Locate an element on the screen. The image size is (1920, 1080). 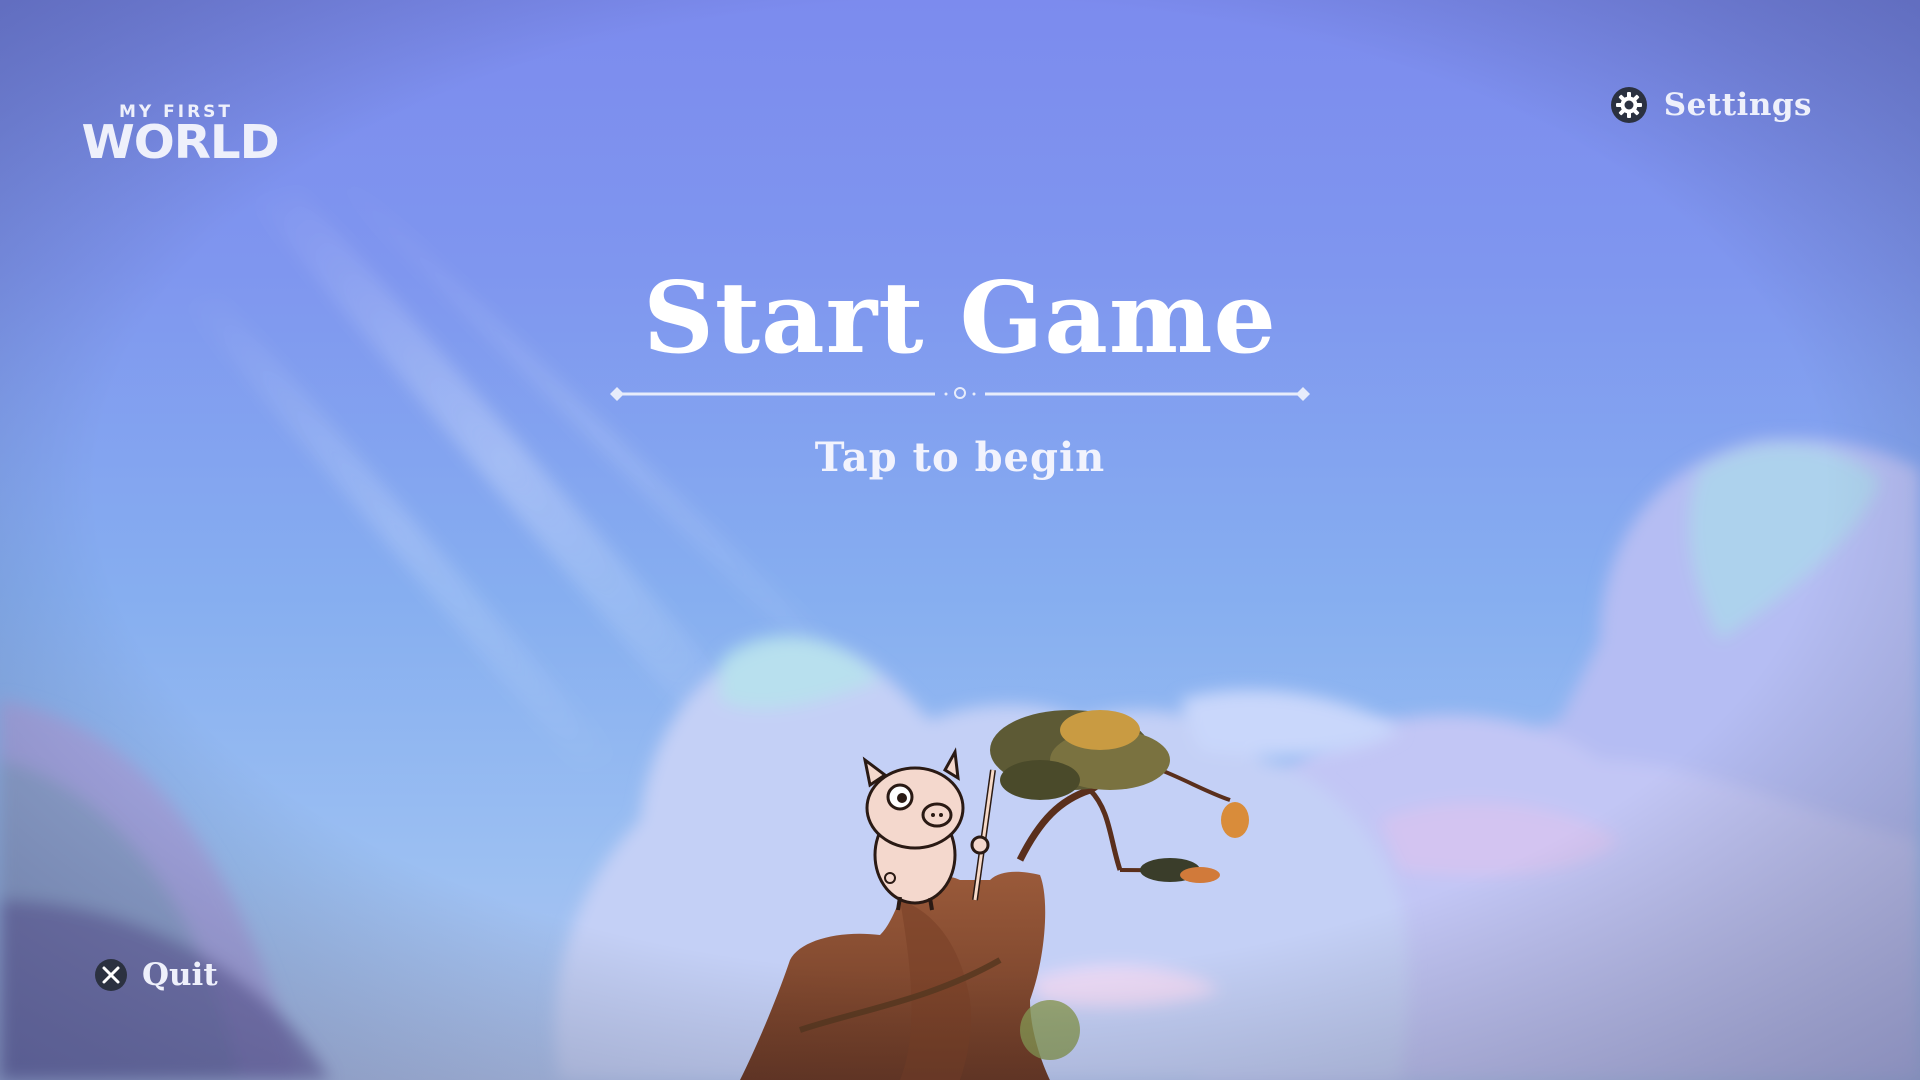
ornamental-divider is located at coordinates (960, 394).